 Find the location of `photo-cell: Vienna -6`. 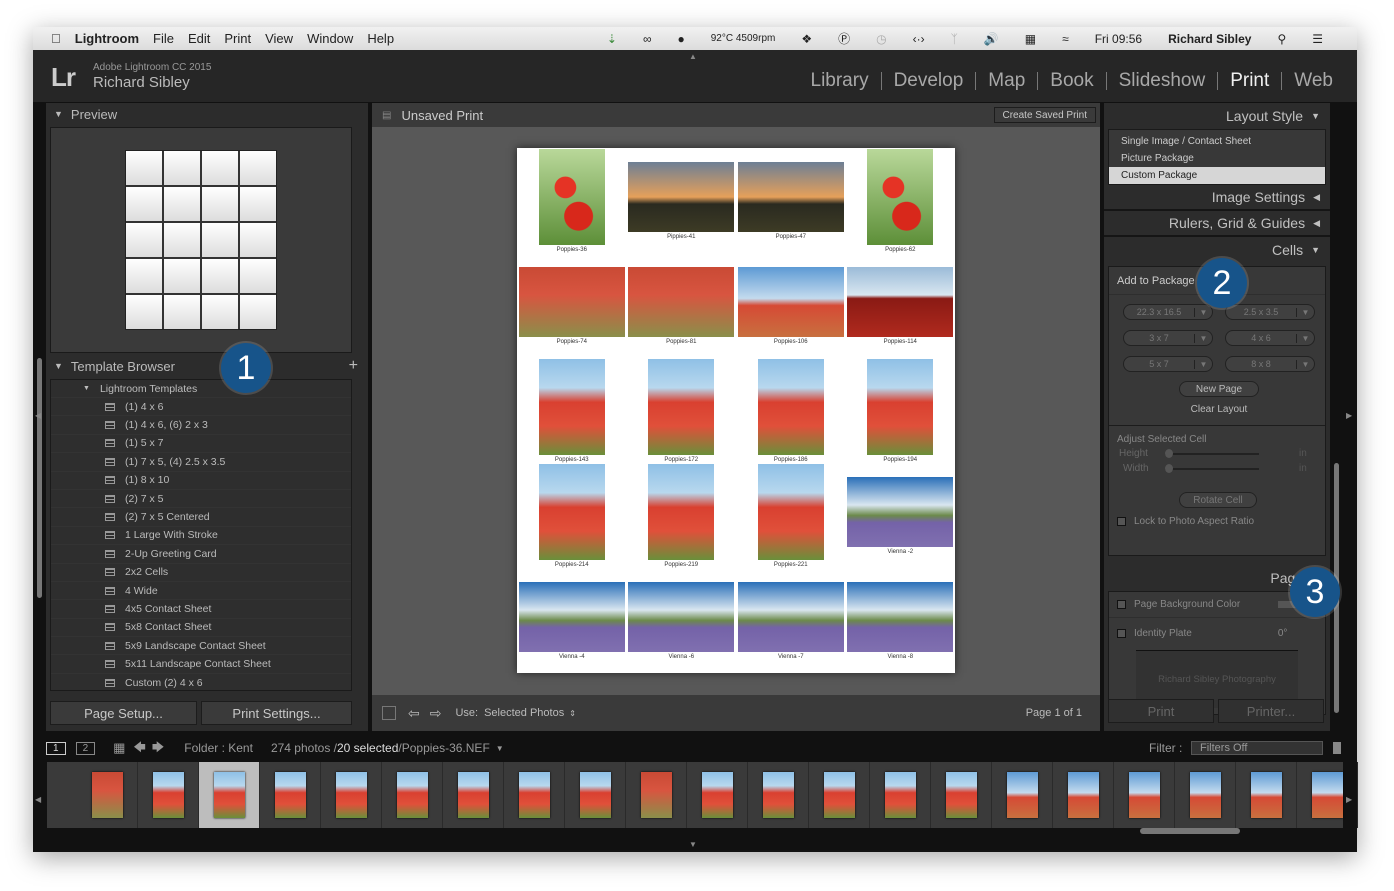

photo-cell: Vienna -6 is located at coordinates (682, 620).